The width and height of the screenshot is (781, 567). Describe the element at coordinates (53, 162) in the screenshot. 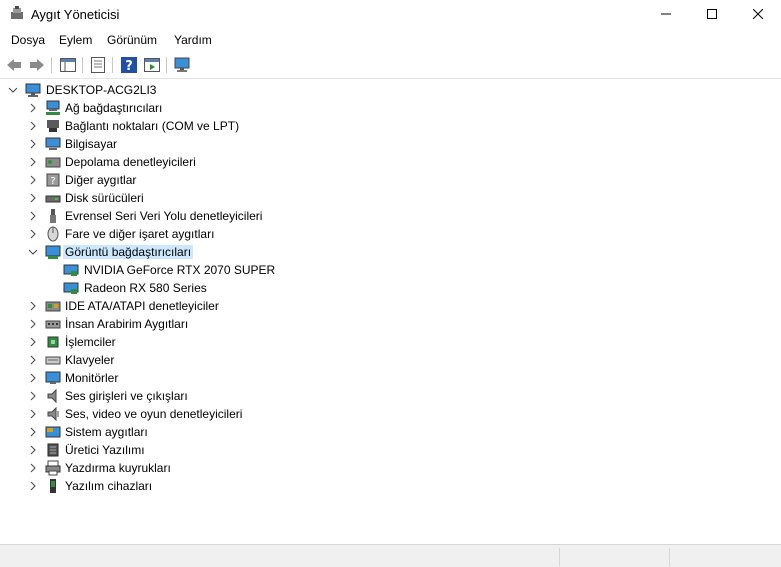

I see `storage-controller-icon` at that location.